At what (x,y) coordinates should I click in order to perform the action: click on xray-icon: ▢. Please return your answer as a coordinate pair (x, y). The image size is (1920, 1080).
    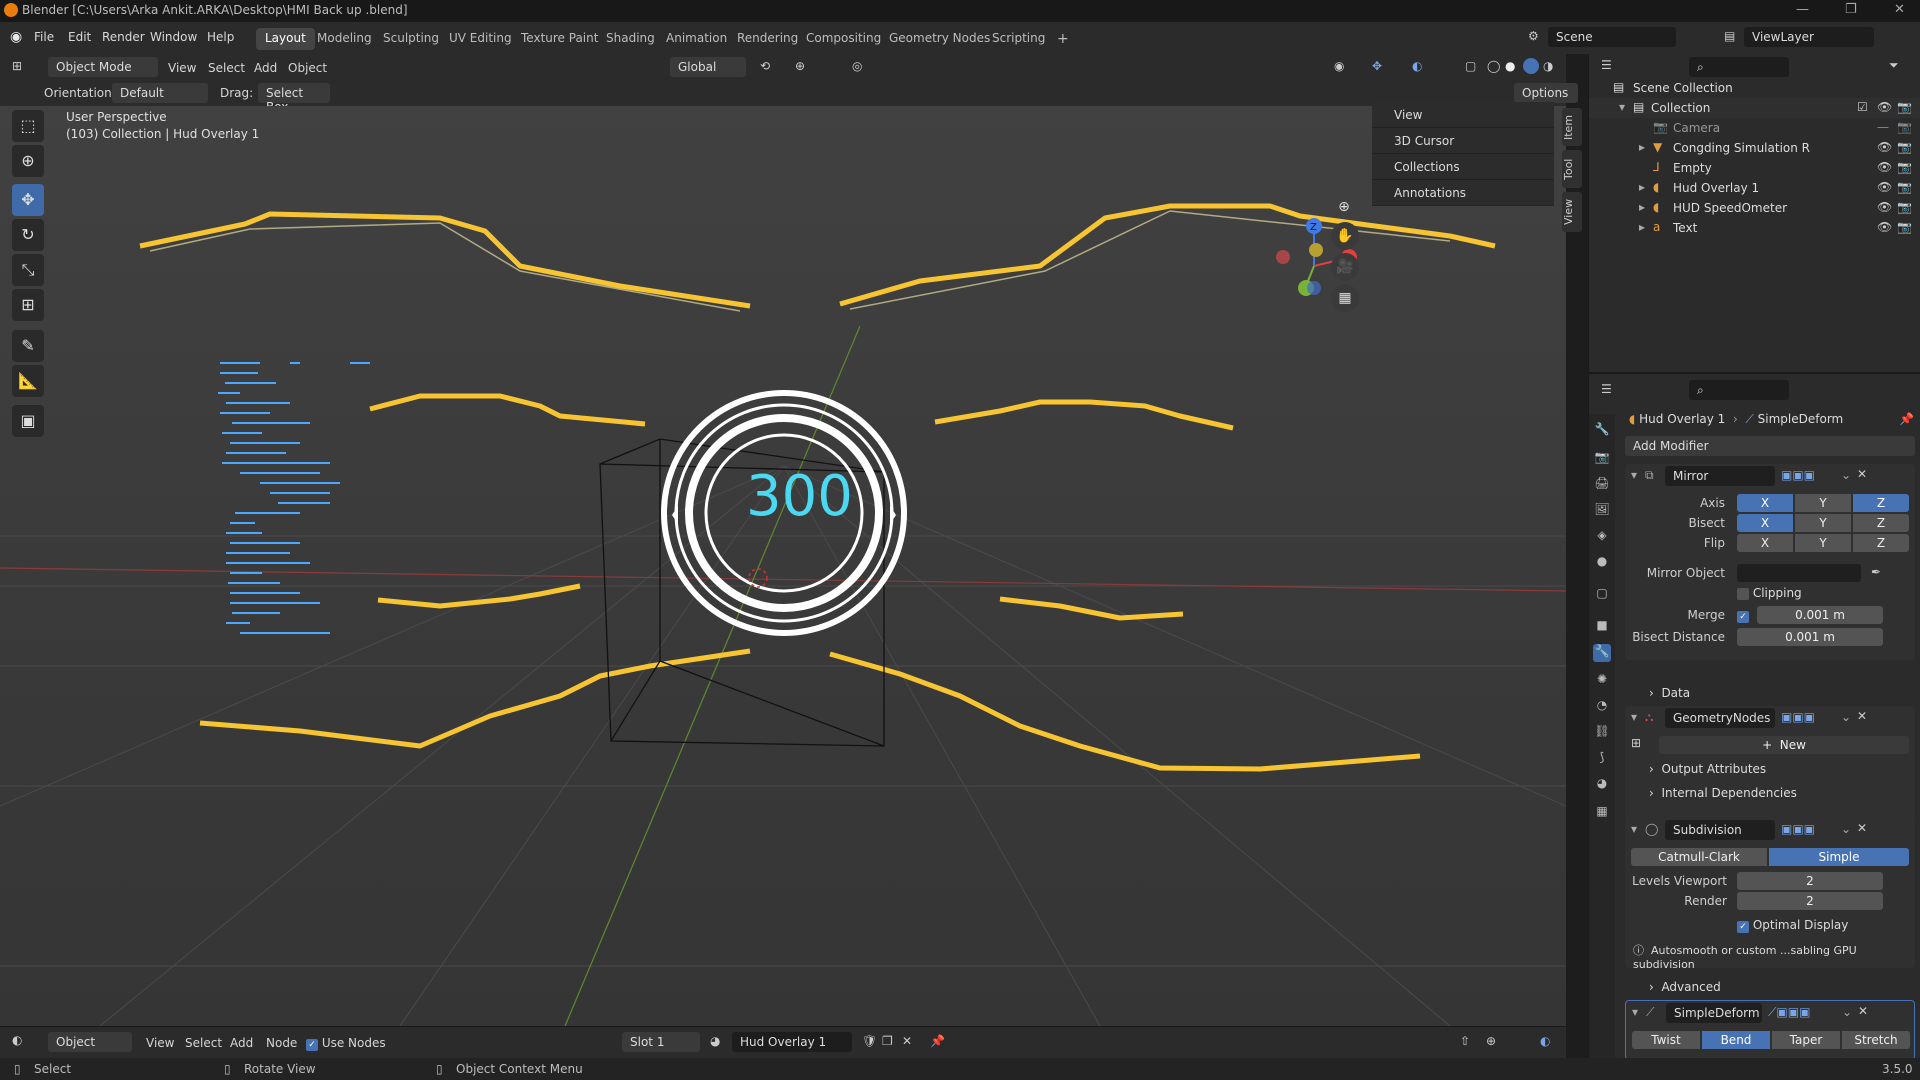
    Looking at the image, I should click on (1470, 66).